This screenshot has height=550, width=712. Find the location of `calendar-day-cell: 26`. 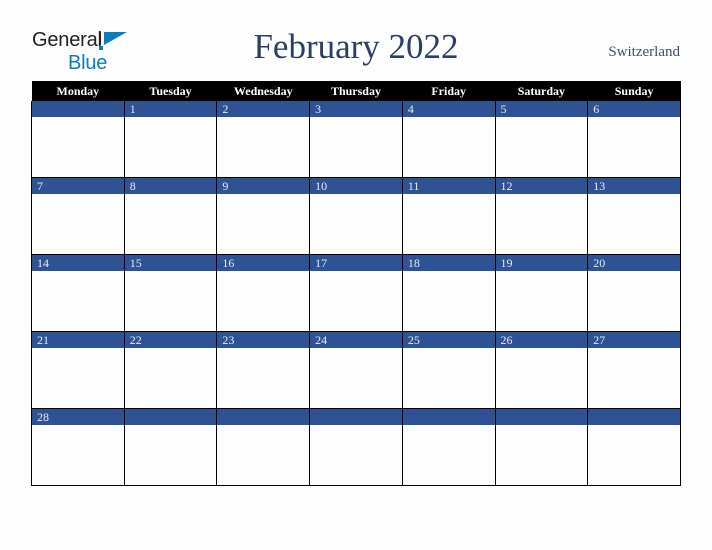

calendar-day-cell: 26 is located at coordinates (541, 370).